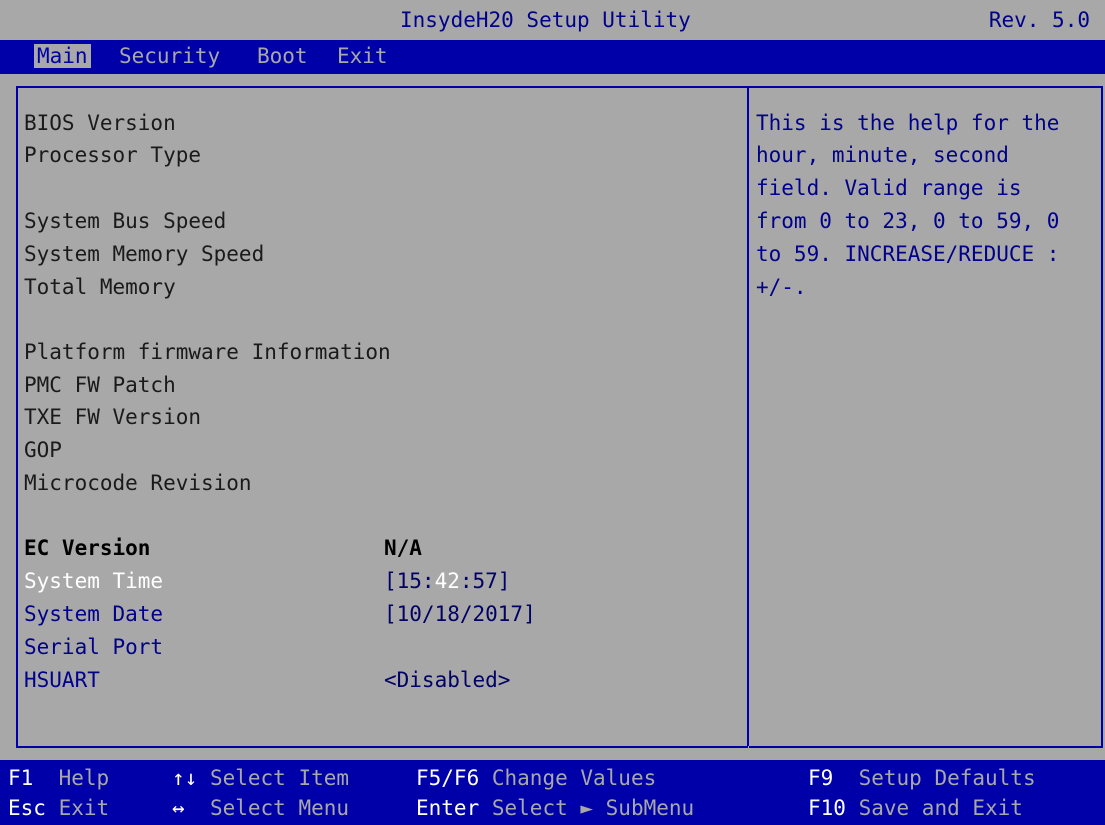 Image resolution: width=1105 pixels, height=825 pixels. I want to click on esc-key: Esc, so click(27, 808).